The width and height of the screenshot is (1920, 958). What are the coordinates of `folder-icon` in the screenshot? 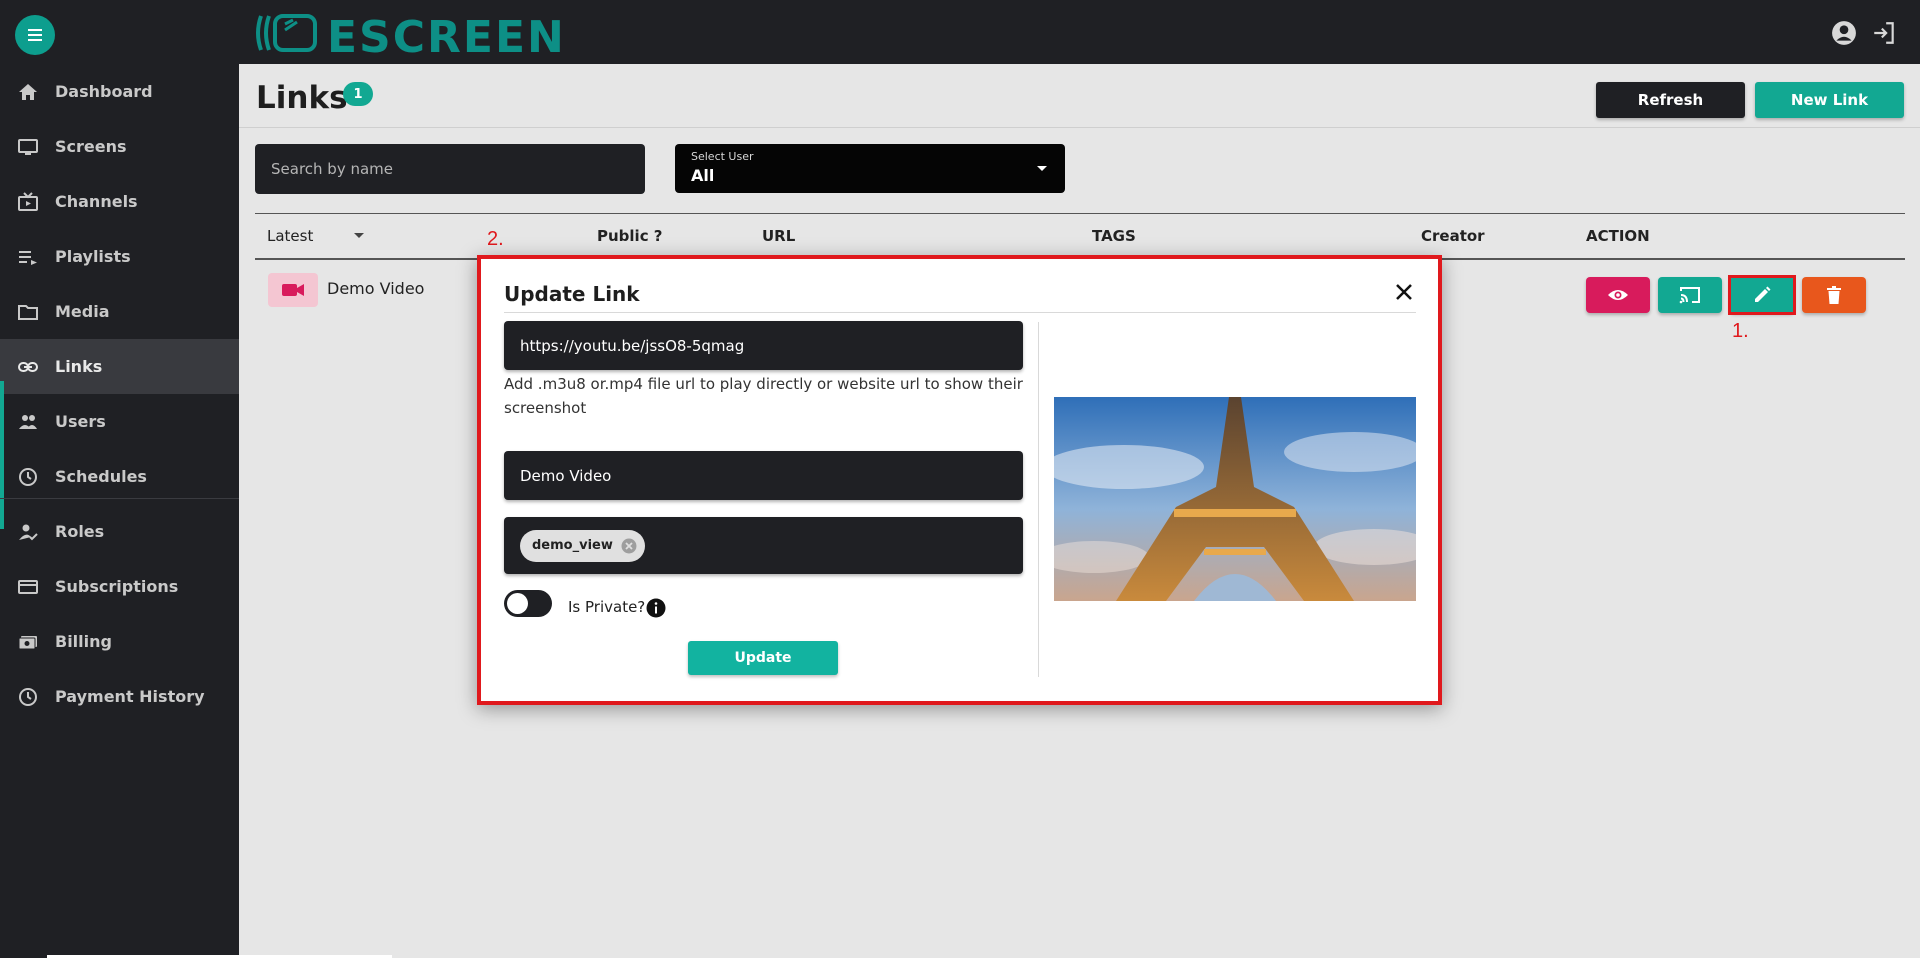 It's located at (28, 312).